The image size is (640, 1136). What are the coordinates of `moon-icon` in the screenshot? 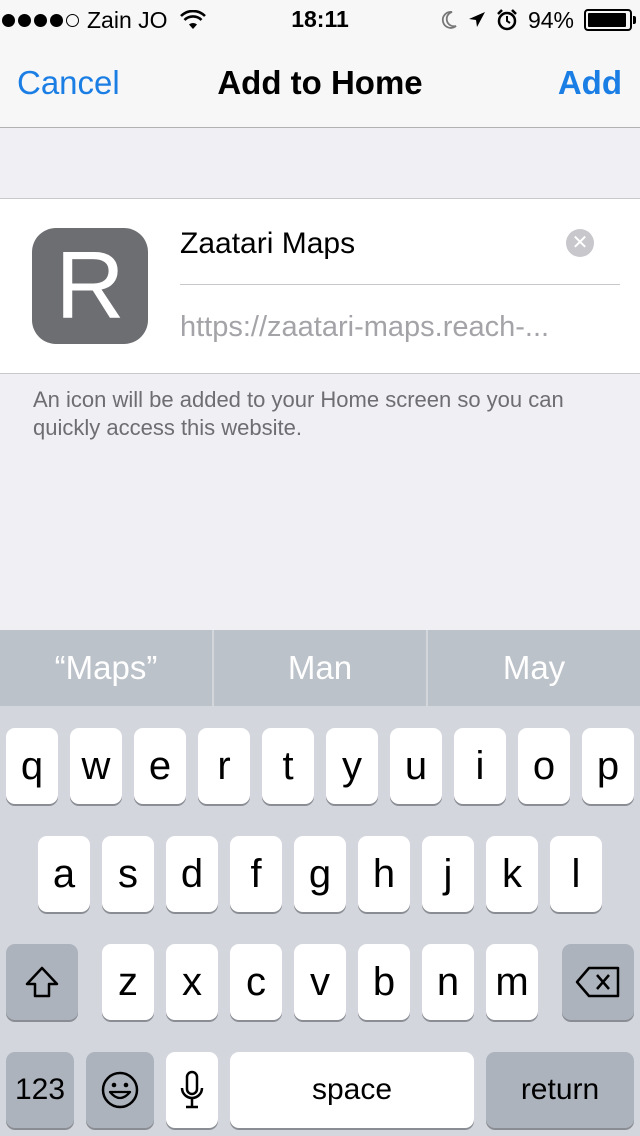 It's located at (449, 20).